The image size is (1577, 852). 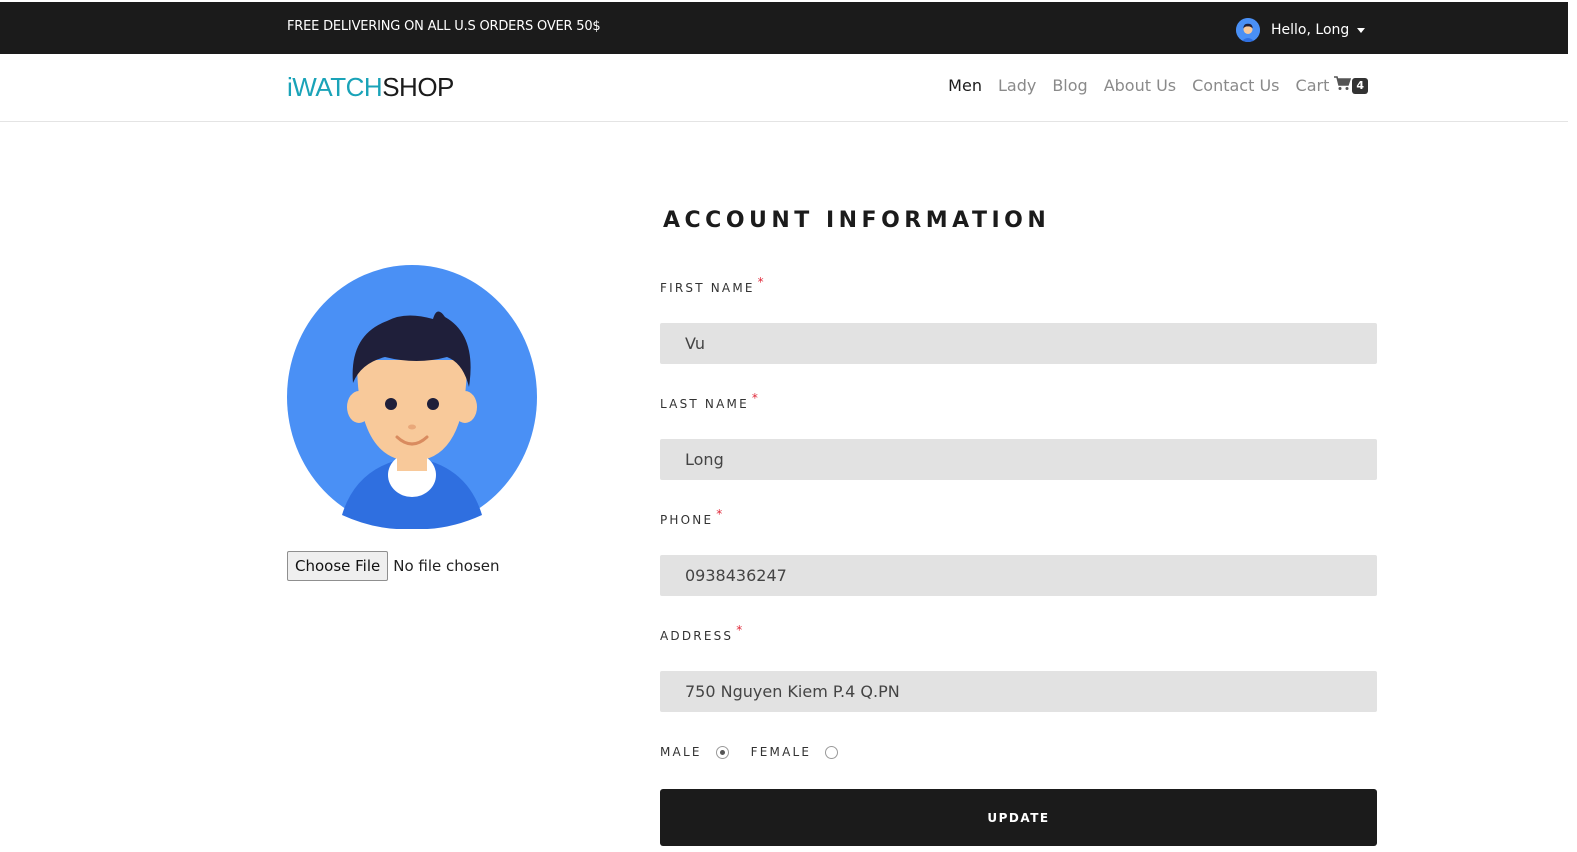 I want to click on nav-links: Men Lady Blog About Us Contact Us Cart 4, so click(x=1150, y=85).